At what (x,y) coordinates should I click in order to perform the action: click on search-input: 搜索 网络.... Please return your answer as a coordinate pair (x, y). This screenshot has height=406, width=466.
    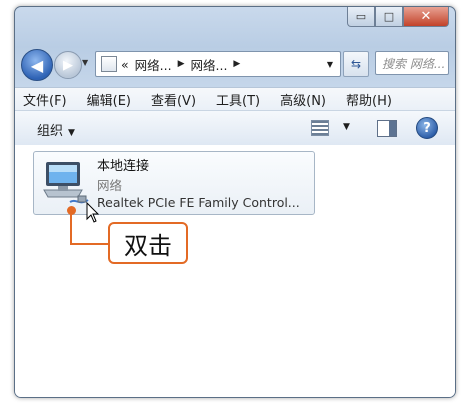
    Looking at the image, I should click on (412, 63).